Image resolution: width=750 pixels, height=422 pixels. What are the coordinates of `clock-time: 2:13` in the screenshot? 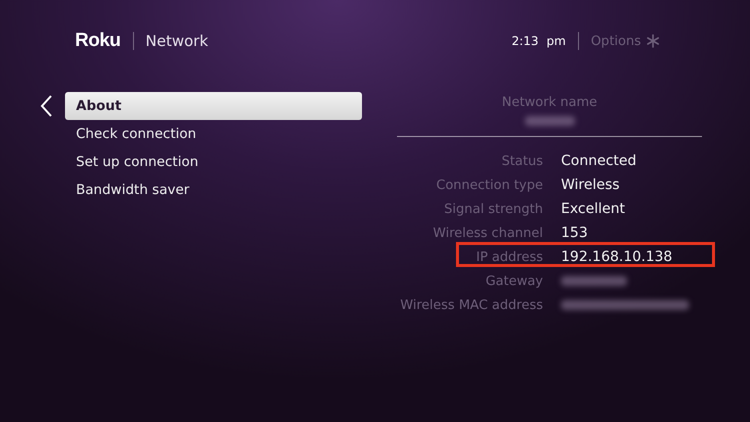 It's located at (525, 41).